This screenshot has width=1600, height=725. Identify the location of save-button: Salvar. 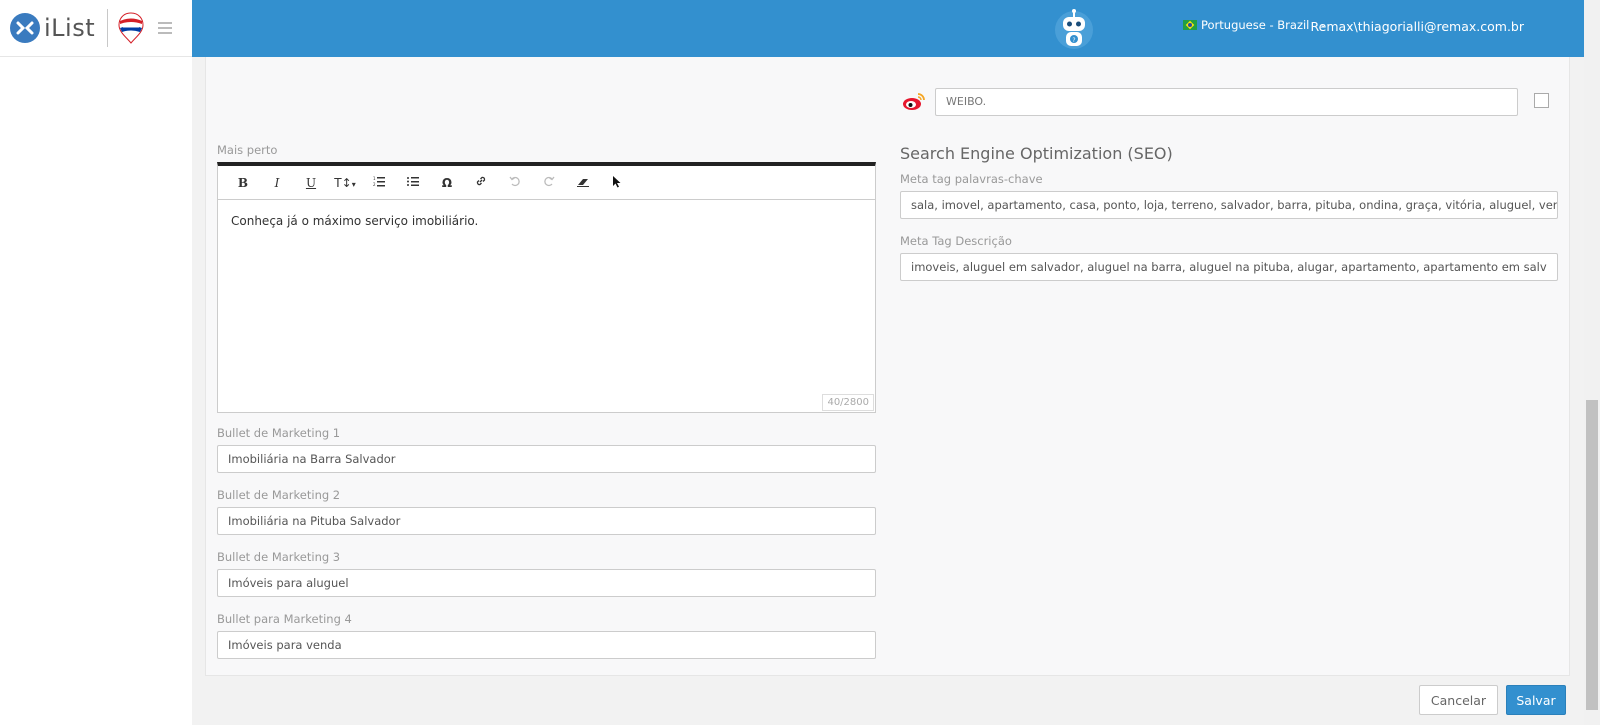
(1536, 700).